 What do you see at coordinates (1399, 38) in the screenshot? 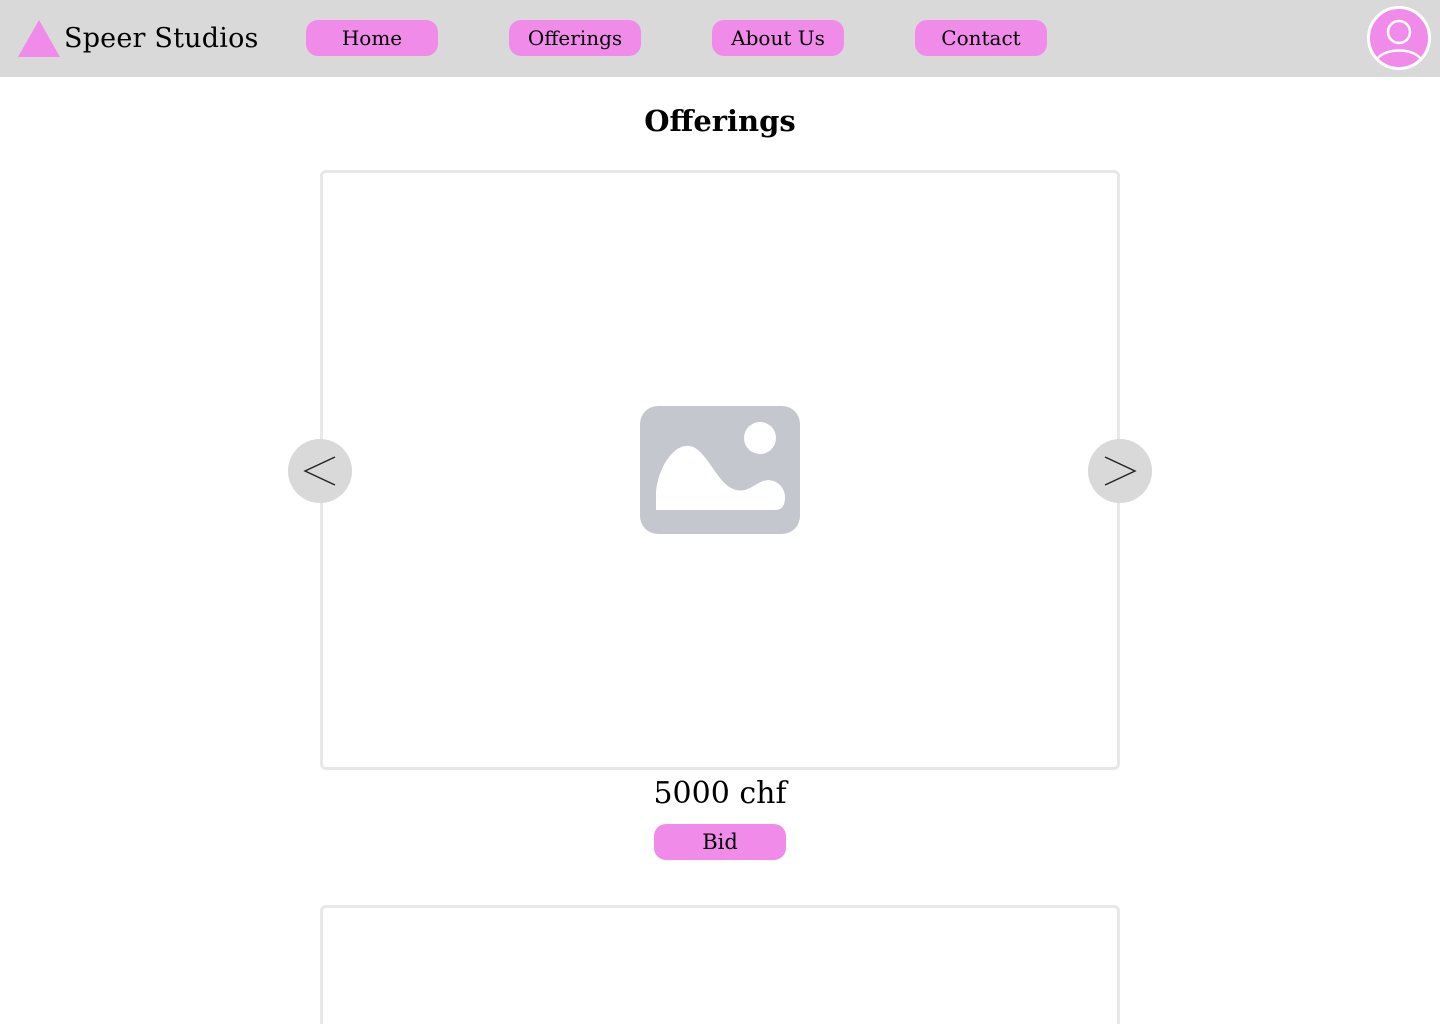
I see `user-avatar-icon` at bounding box center [1399, 38].